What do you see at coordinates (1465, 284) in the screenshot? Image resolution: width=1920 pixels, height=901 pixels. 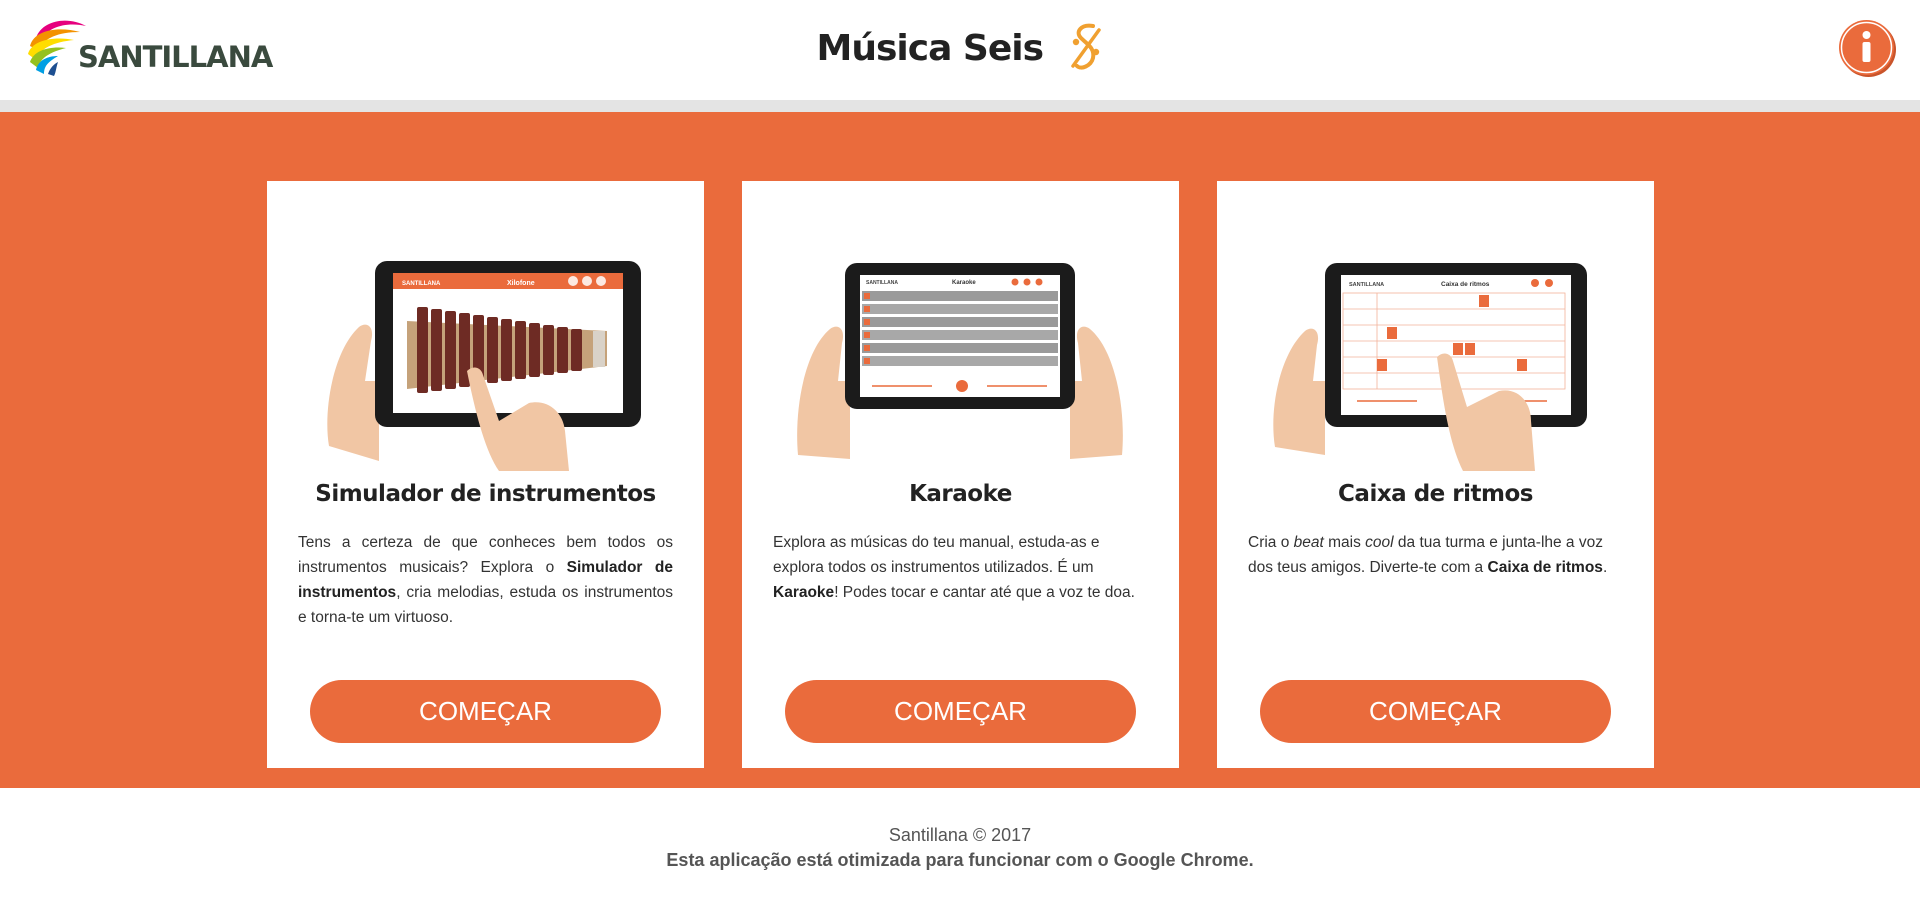 I see `screen-title: Caixa de ritmos` at bounding box center [1465, 284].